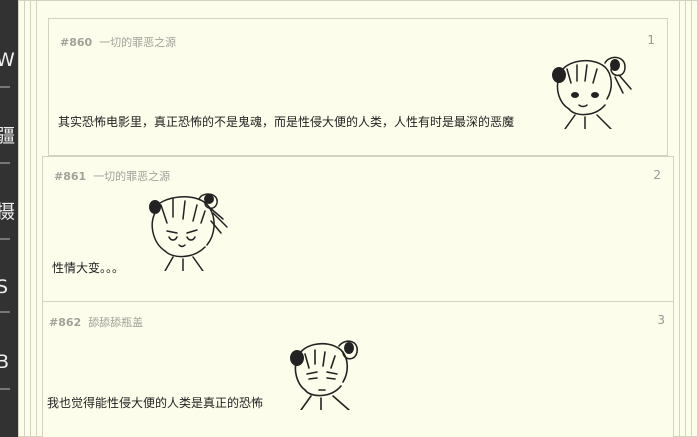 The width and height of the screenshot is (698, 437). I want to click on floor-number: 2, so click(657, 175).